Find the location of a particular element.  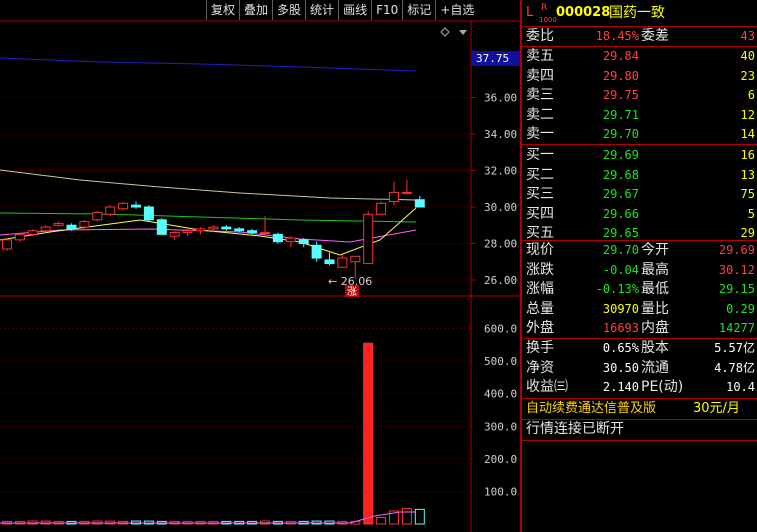

book-volume: 40 is located at coordinates (747, 56).